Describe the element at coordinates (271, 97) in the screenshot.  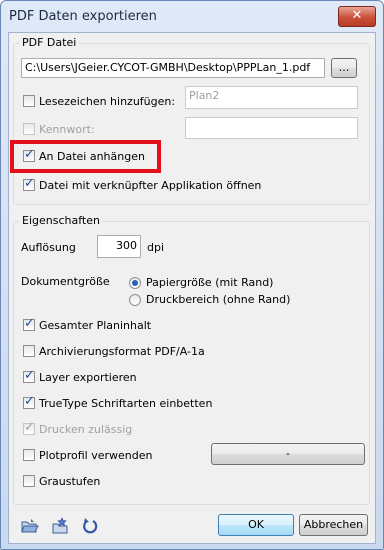
I see `bookmark-name-field: Plan2` at that location.